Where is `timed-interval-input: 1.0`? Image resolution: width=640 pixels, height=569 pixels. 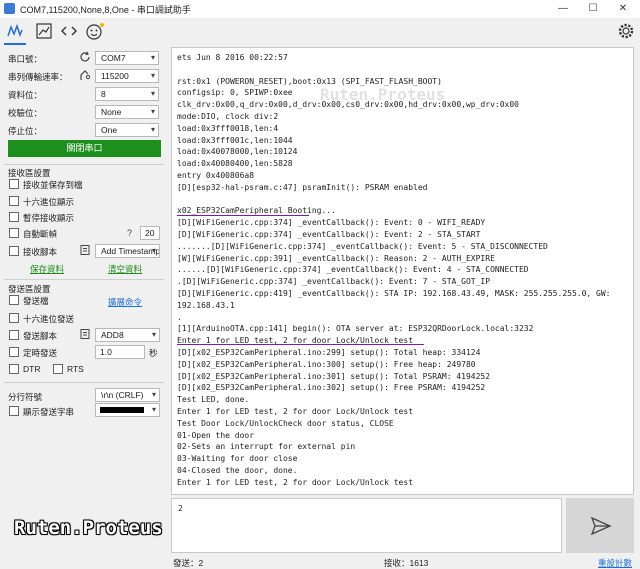 timed-interval-input: 1.0 is located at coordinates (120, 352).